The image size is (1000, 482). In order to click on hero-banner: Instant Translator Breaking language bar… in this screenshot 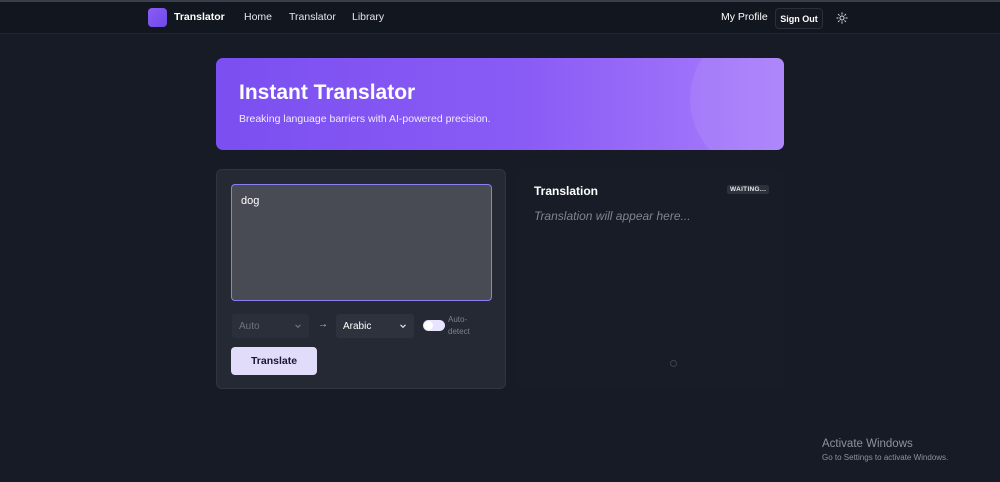, I will do `click(500, 104)`.